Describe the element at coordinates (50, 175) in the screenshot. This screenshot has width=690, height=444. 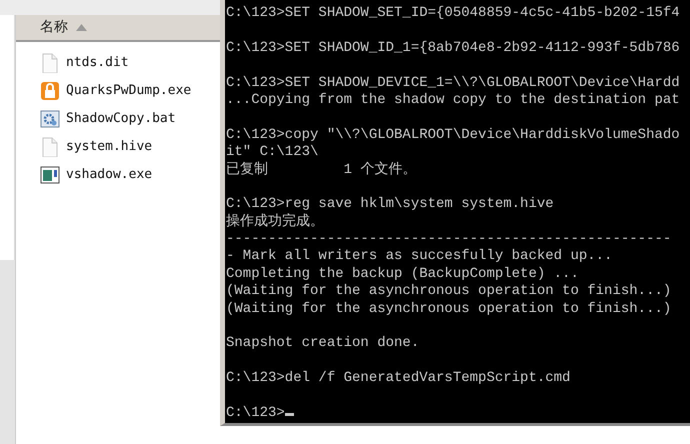
I see `app-window-icon` at that location.